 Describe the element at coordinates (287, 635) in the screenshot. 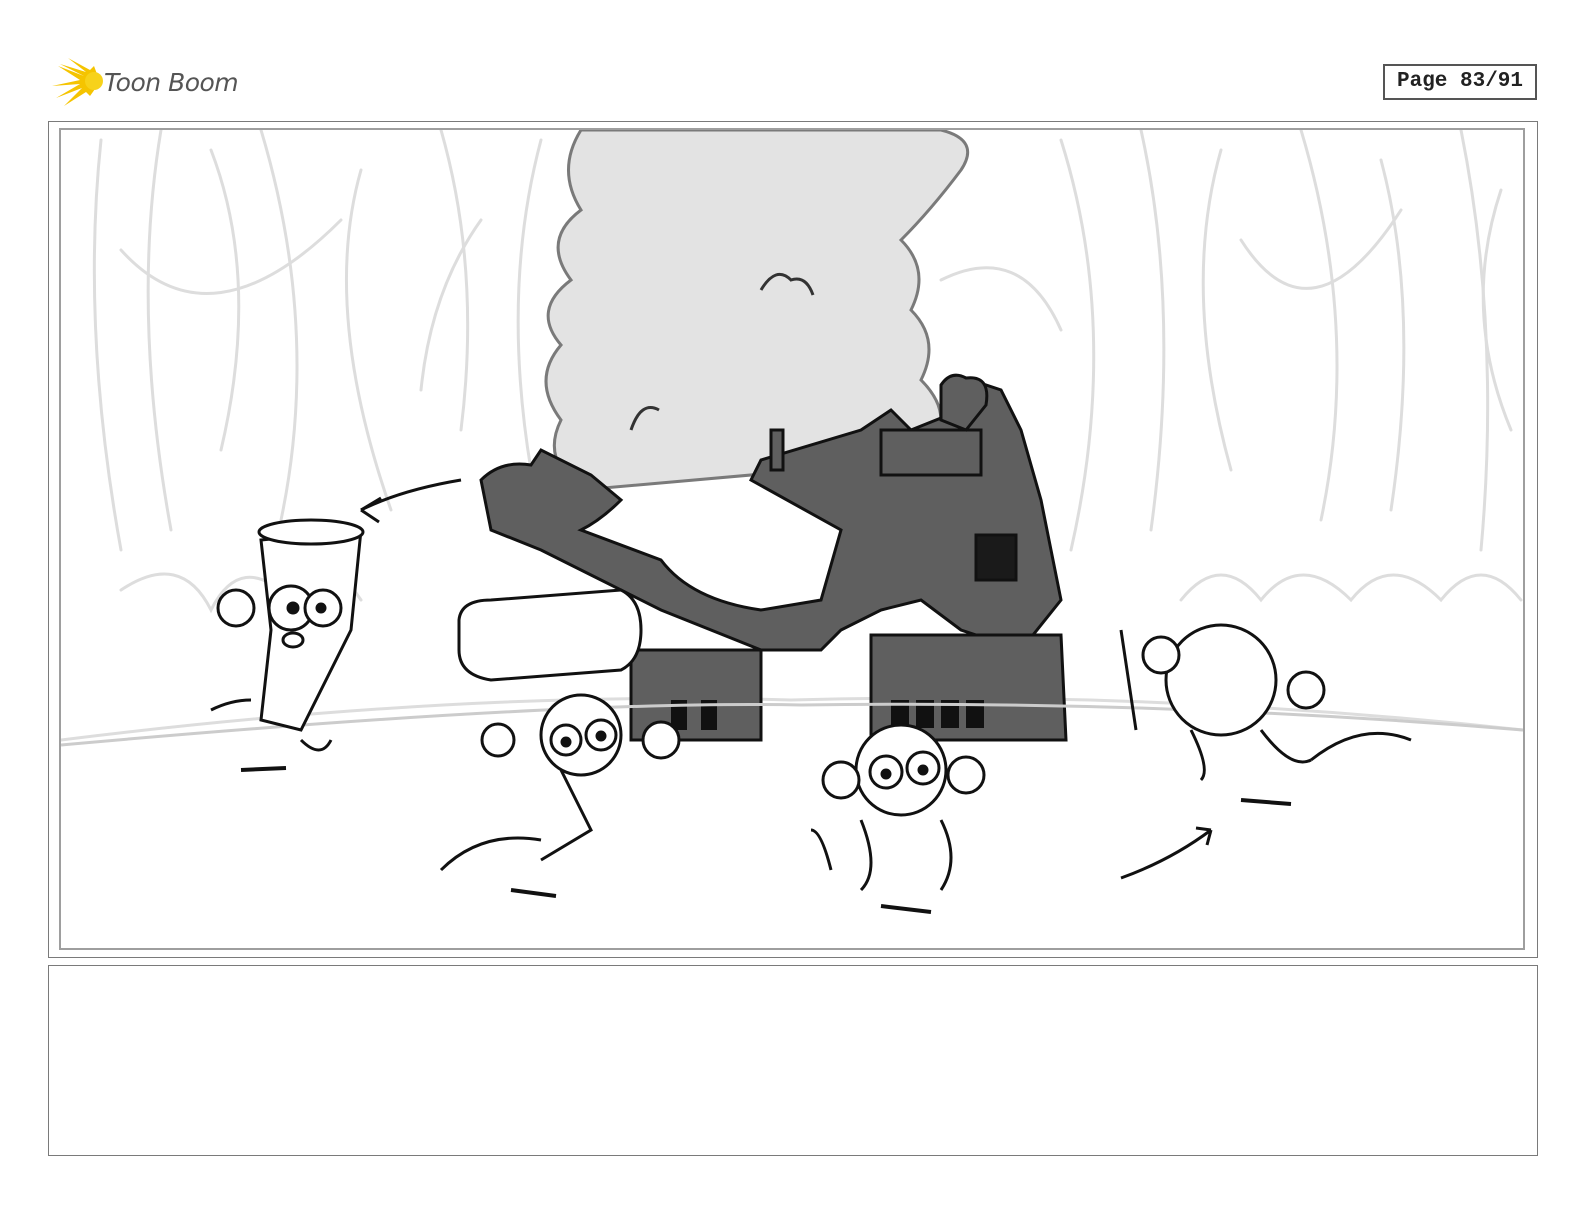

I see `monkey-left` at that location.